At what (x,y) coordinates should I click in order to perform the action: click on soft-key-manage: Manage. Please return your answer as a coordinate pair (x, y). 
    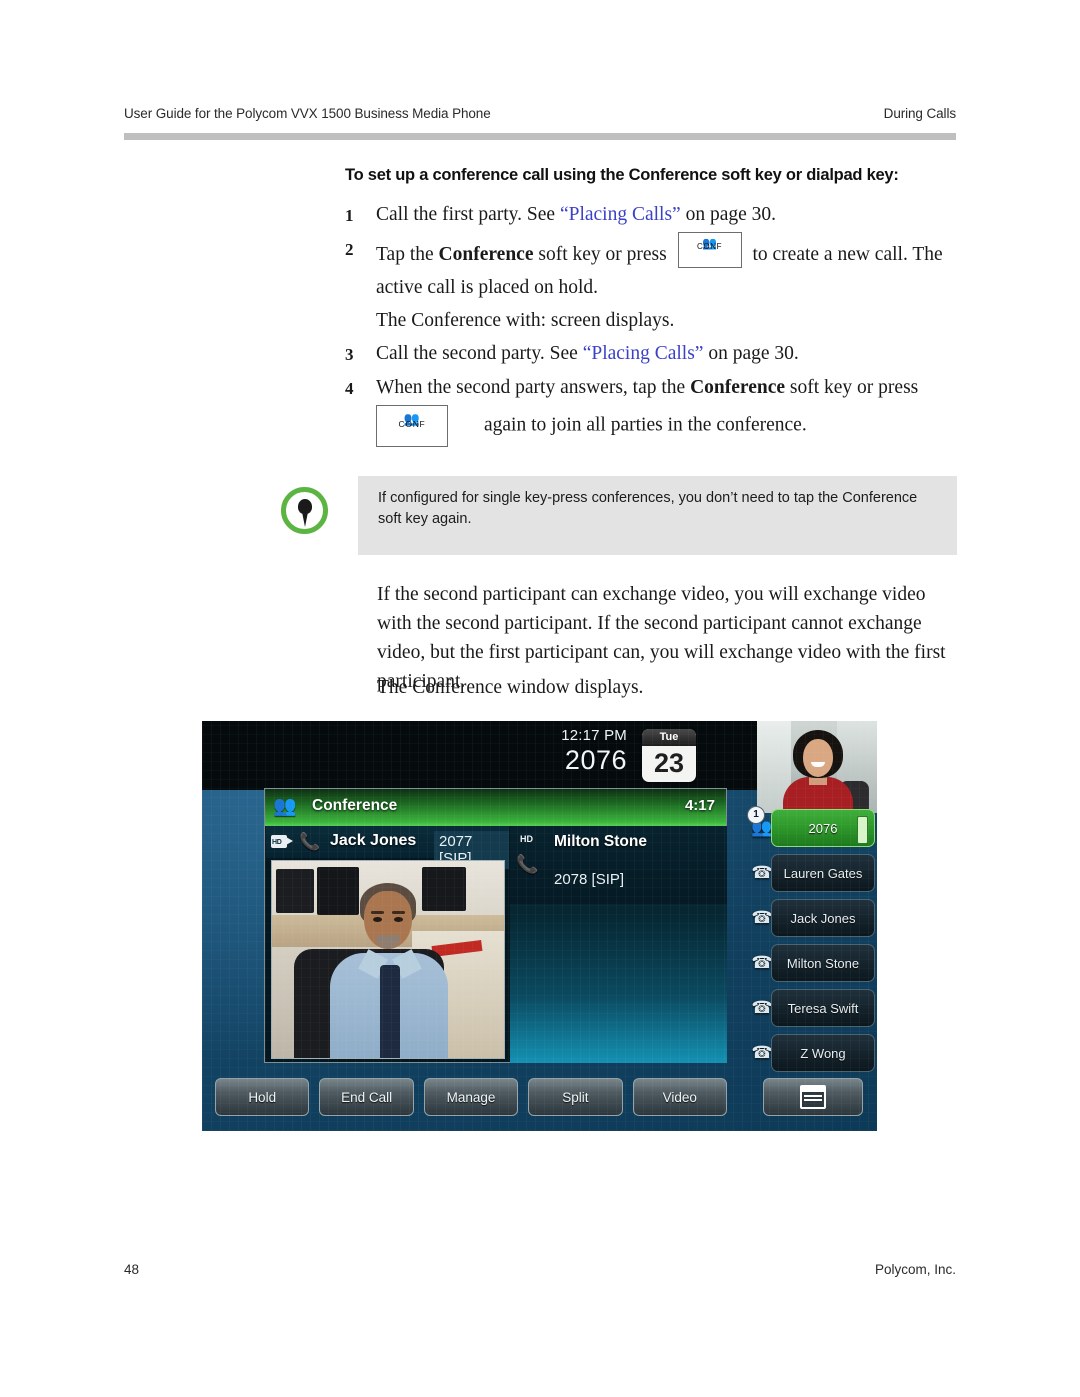
    Looking at the image, I should click on (471, 1097).